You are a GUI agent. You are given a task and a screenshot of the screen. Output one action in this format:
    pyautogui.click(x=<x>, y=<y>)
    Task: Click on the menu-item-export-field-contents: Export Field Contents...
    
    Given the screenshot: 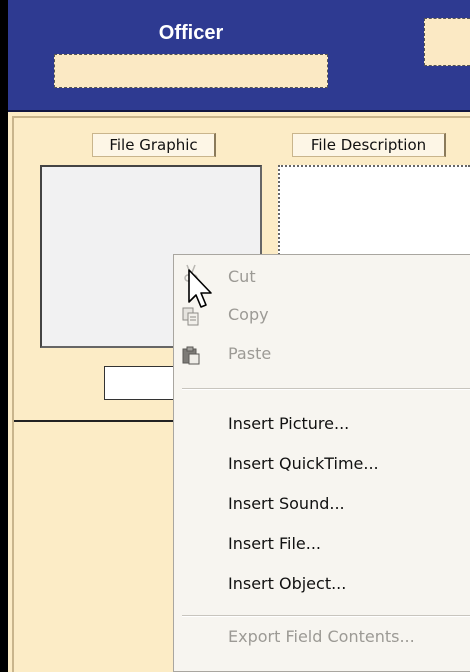 What is the action you would take?
    pyautogui.click(x=321, y=636)
    